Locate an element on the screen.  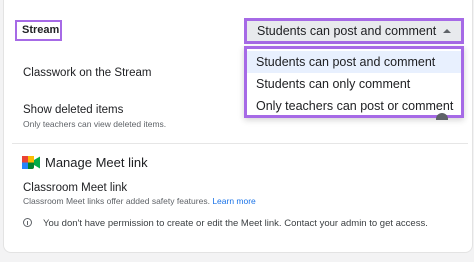
manage-meet-link-title: Manage Meet link is located at coordinates (96, 162).